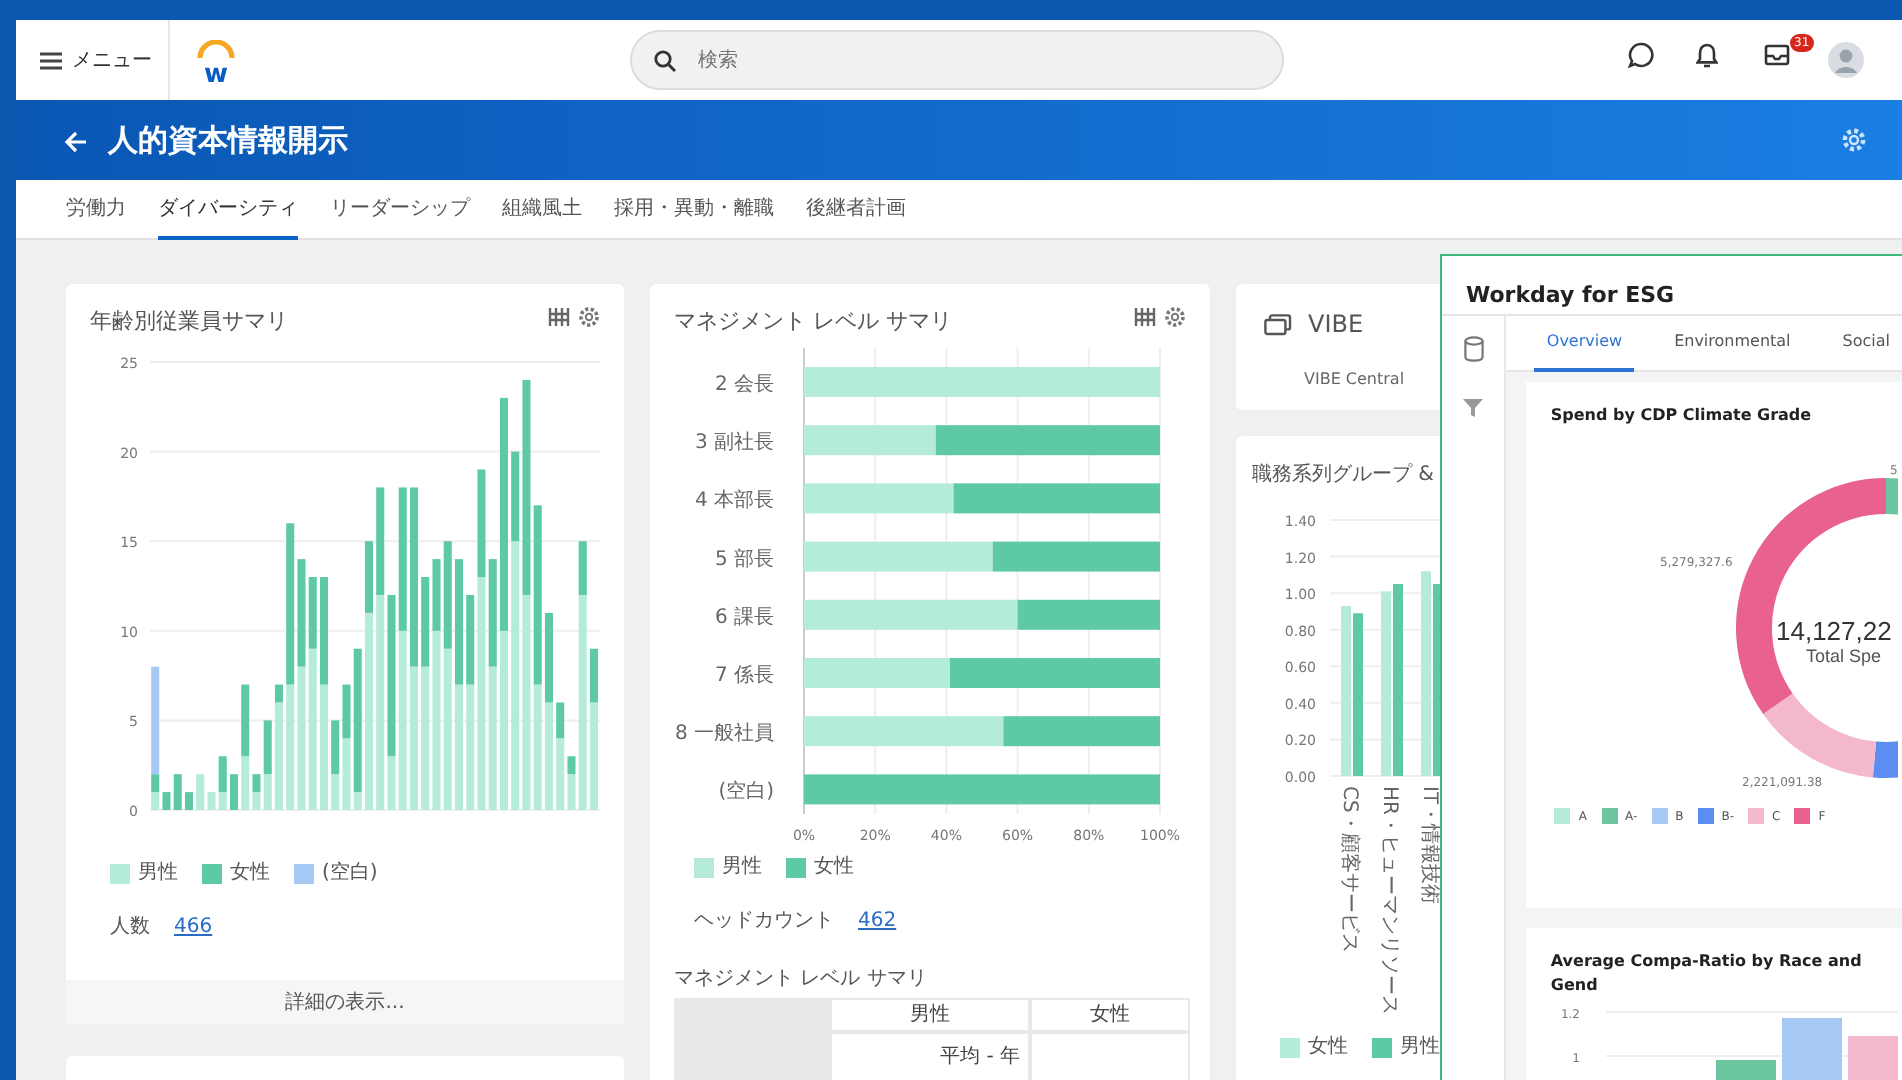  What do you see at coordinates (1343, 475) in the screenshot?
I see `card-title: 職務系列グループ &` at bounding box center [1343, 475].